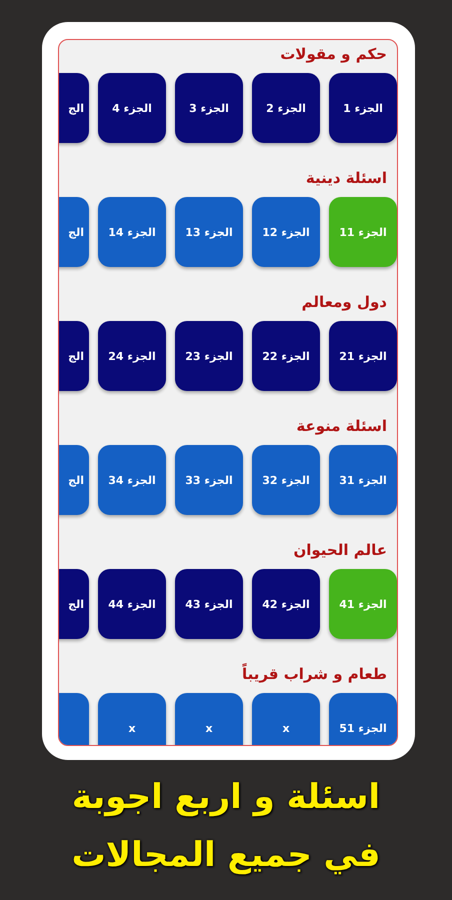 The image size is (452, 900). What do you see at coordinates (132, 604) in the screenshot?
I see `level-tile: الجزء 44` at bounding box center [132, 604].